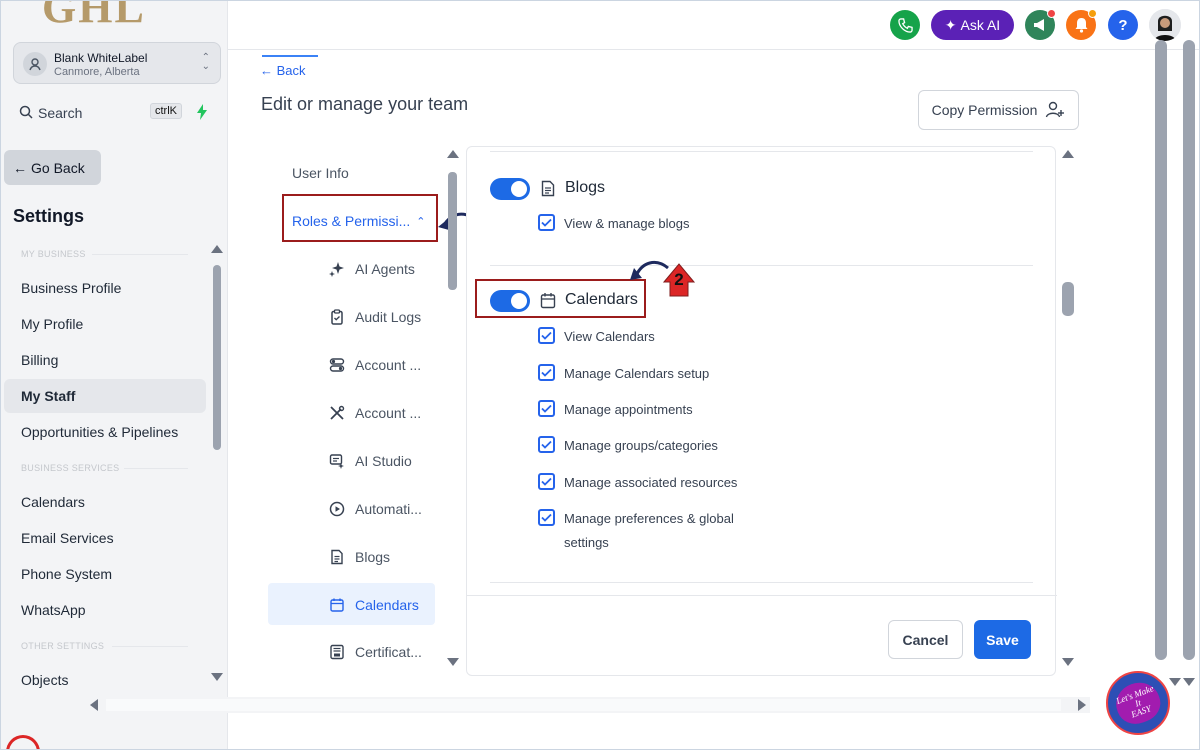  What do you see at coordinates (560, 298) in the screenshot?
I see `highlight-calendars-box` at bounding box center [560, 298].